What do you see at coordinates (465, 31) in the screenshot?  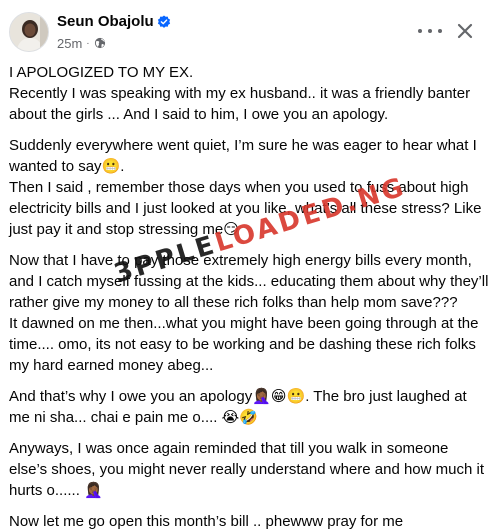 I see `close-icon` at bounding box center [465, 31].